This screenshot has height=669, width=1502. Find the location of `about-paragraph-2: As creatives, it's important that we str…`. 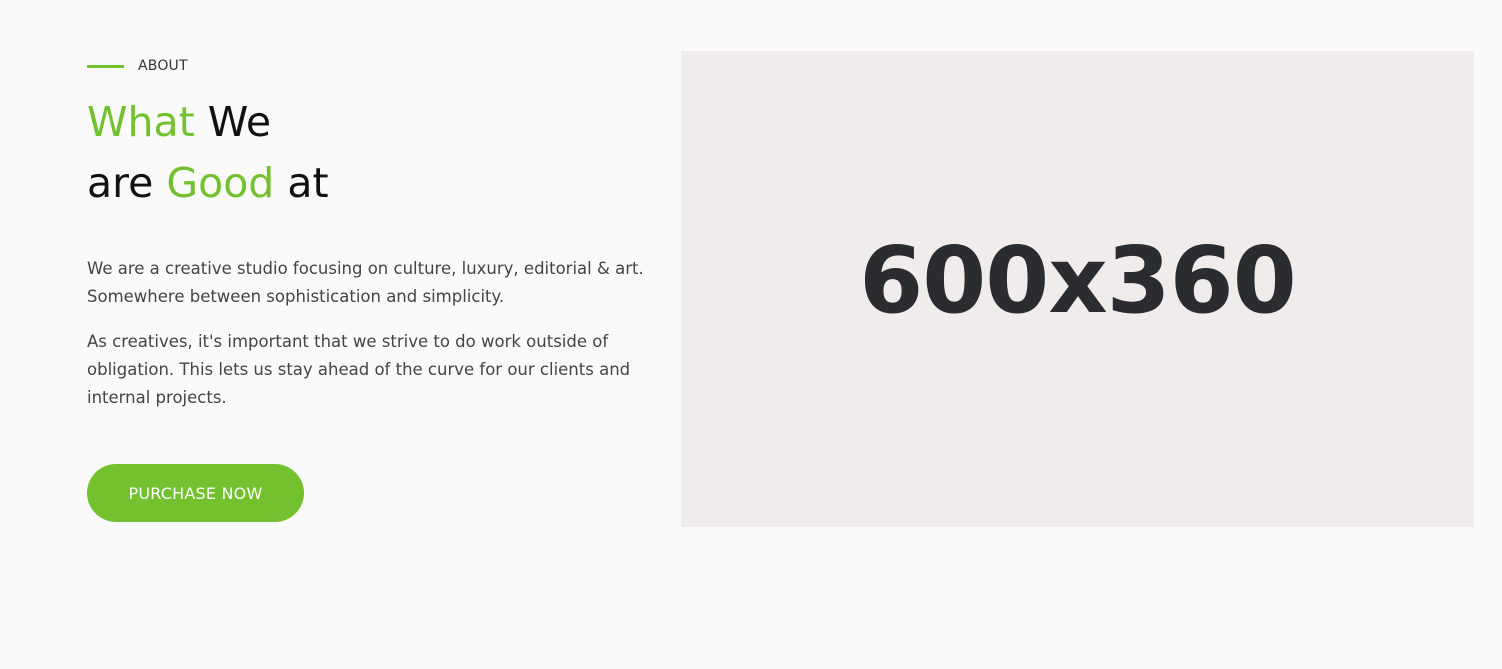

about-paragraph-2: As creatives, it's important that we str… is located at coordinates (359, 369).